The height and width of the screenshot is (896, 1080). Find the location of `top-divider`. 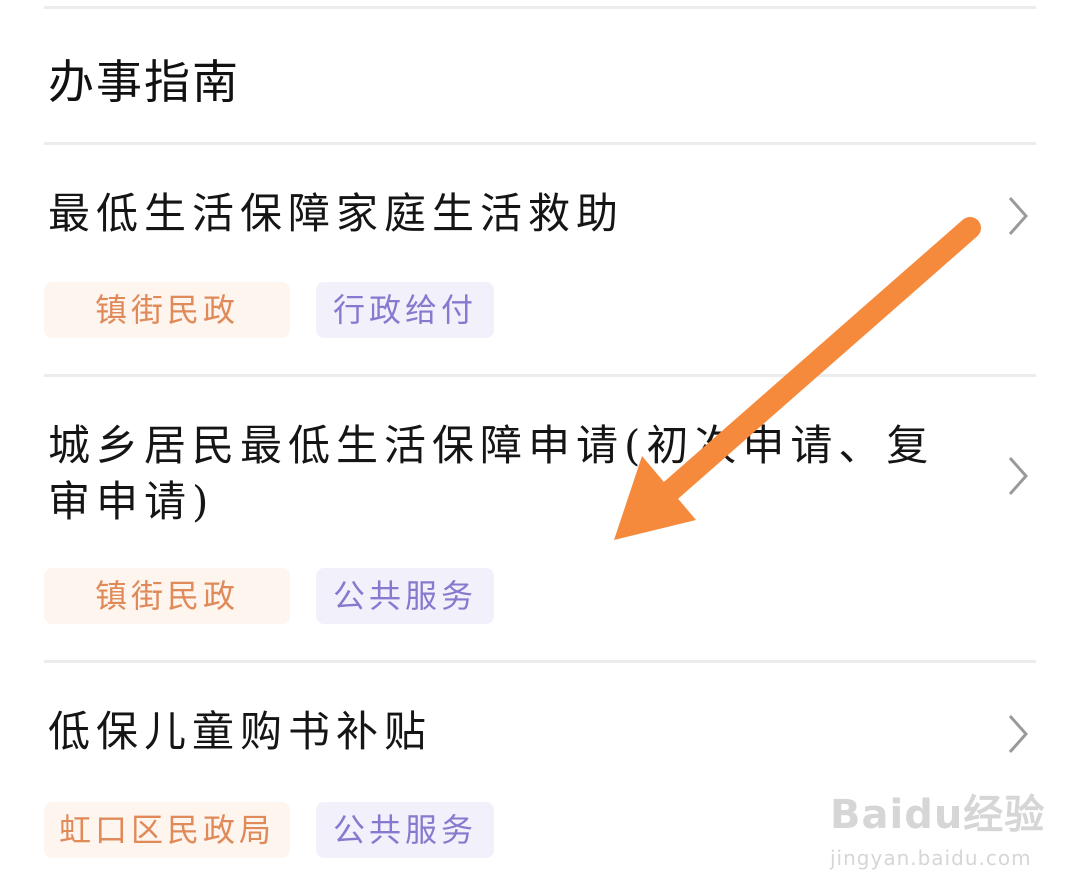

top-divider is located at coordinates (540, 7).